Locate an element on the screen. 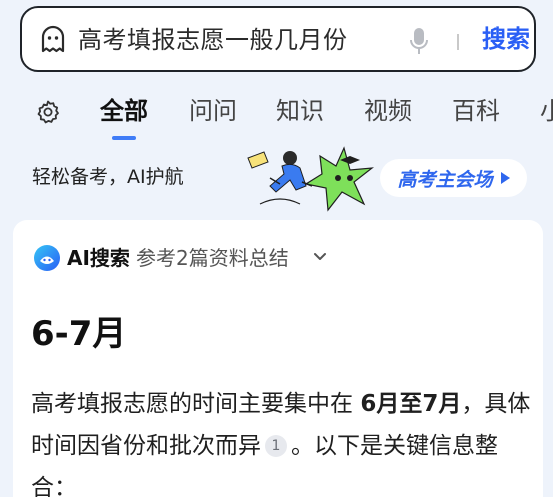 Image resolution: width=553 pixels, height=497 pixels. microphone-icon is located at coordinates (419, 41).